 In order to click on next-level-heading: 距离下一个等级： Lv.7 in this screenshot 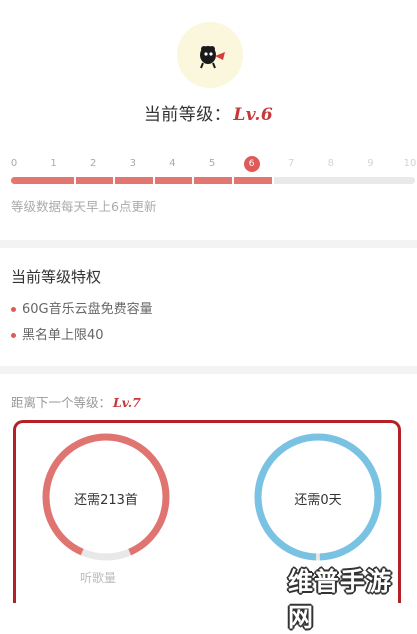, I will do `click(76, 401)`.